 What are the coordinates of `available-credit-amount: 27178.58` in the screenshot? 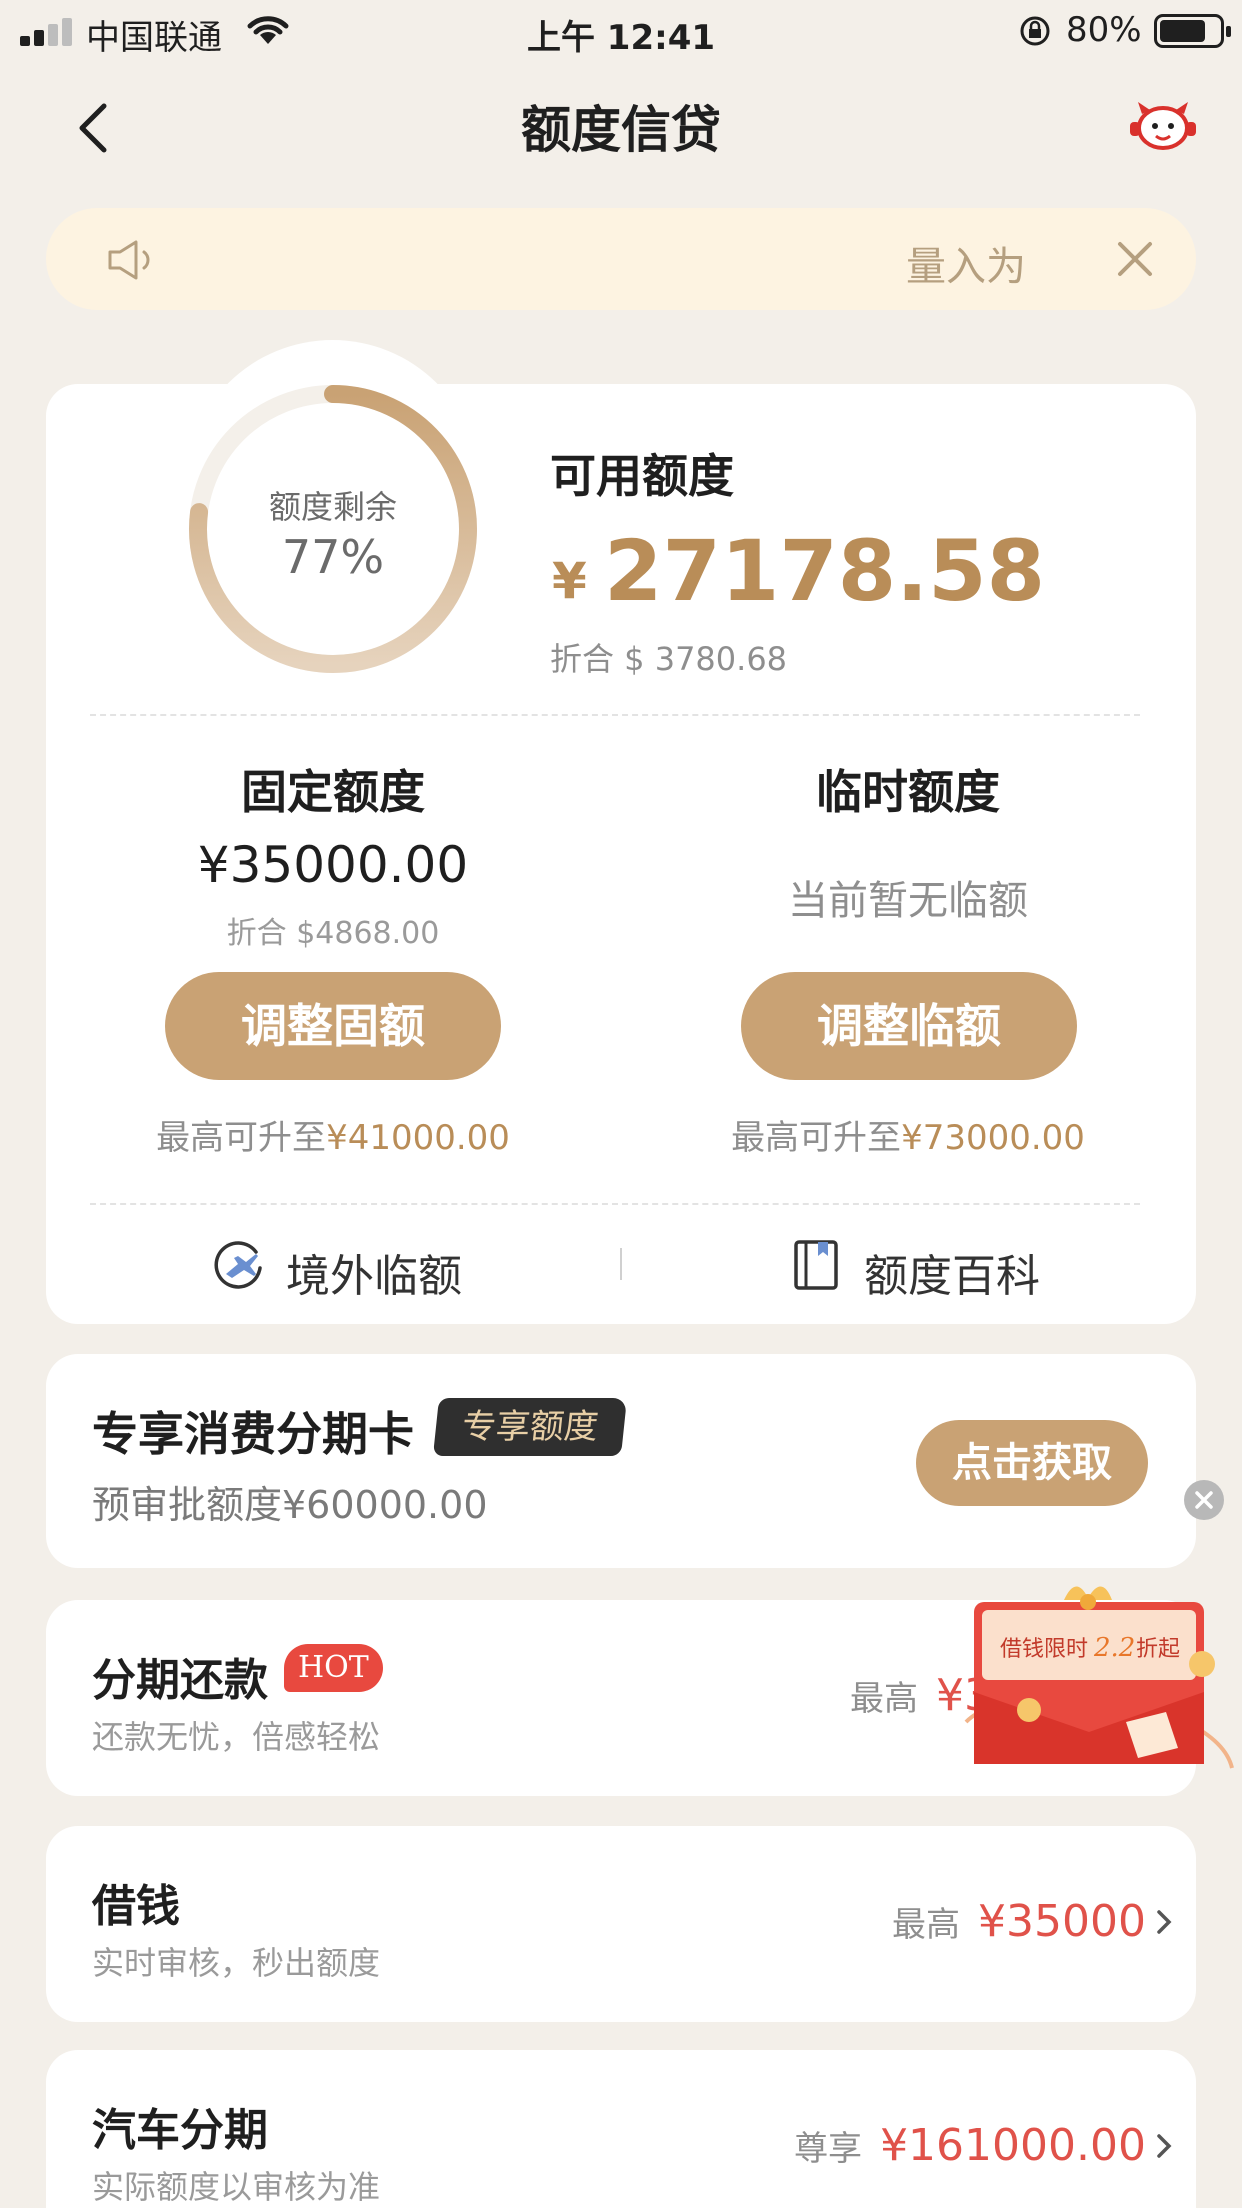 It's located at (825, 571).